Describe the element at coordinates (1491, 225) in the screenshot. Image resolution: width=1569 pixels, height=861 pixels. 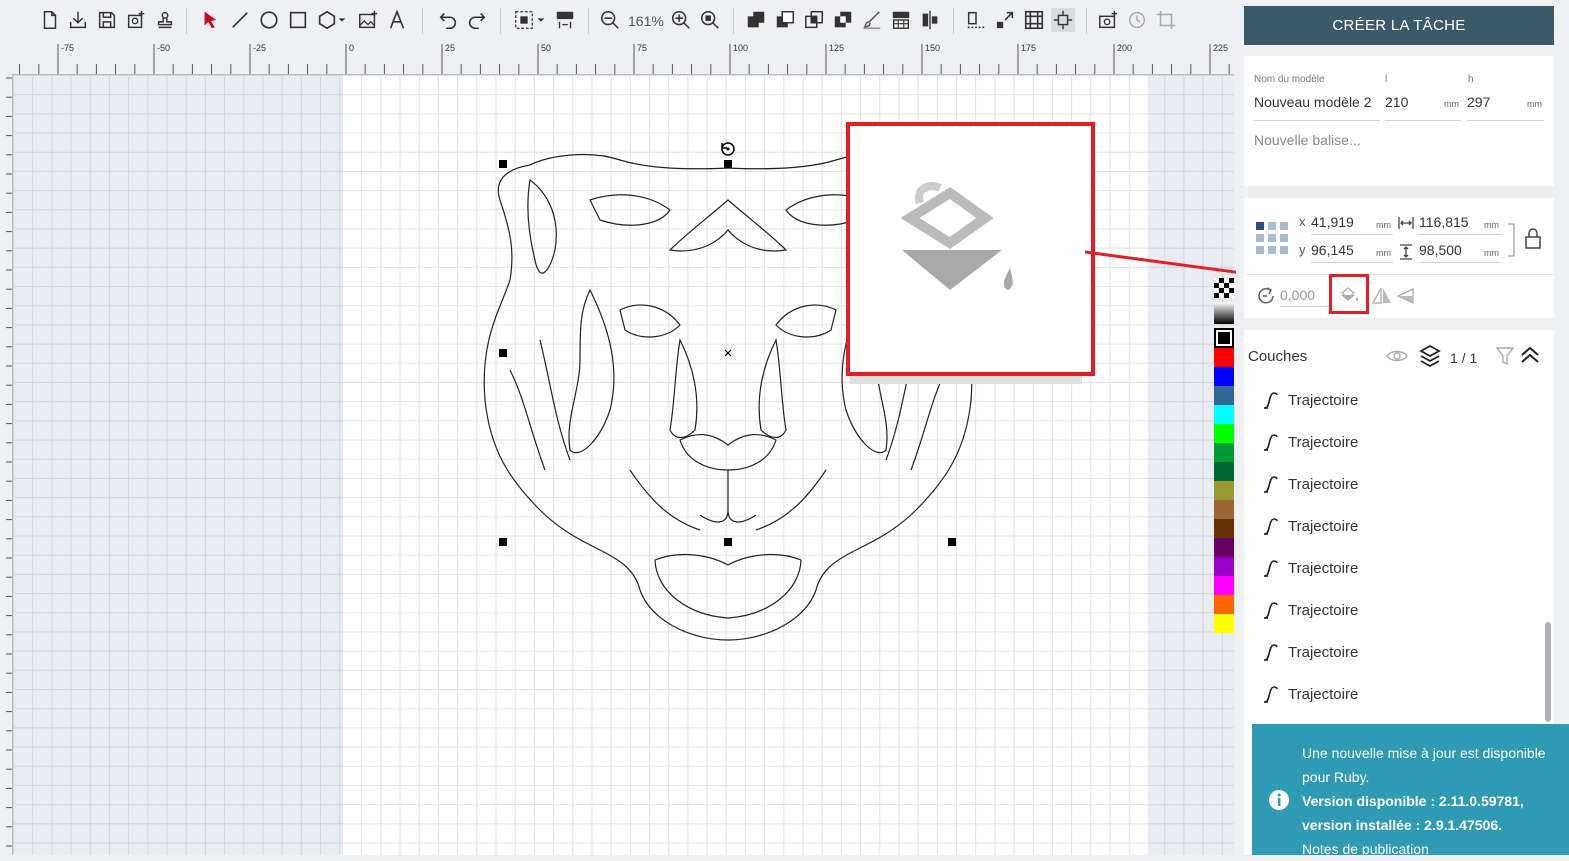
I see `w-unit: mm` at that location.